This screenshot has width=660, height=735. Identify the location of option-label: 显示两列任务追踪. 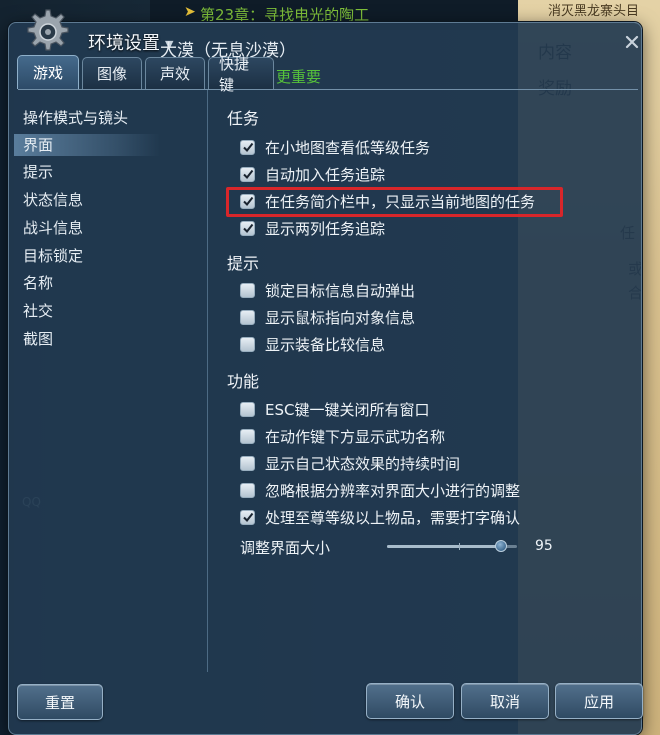
(325, 228).